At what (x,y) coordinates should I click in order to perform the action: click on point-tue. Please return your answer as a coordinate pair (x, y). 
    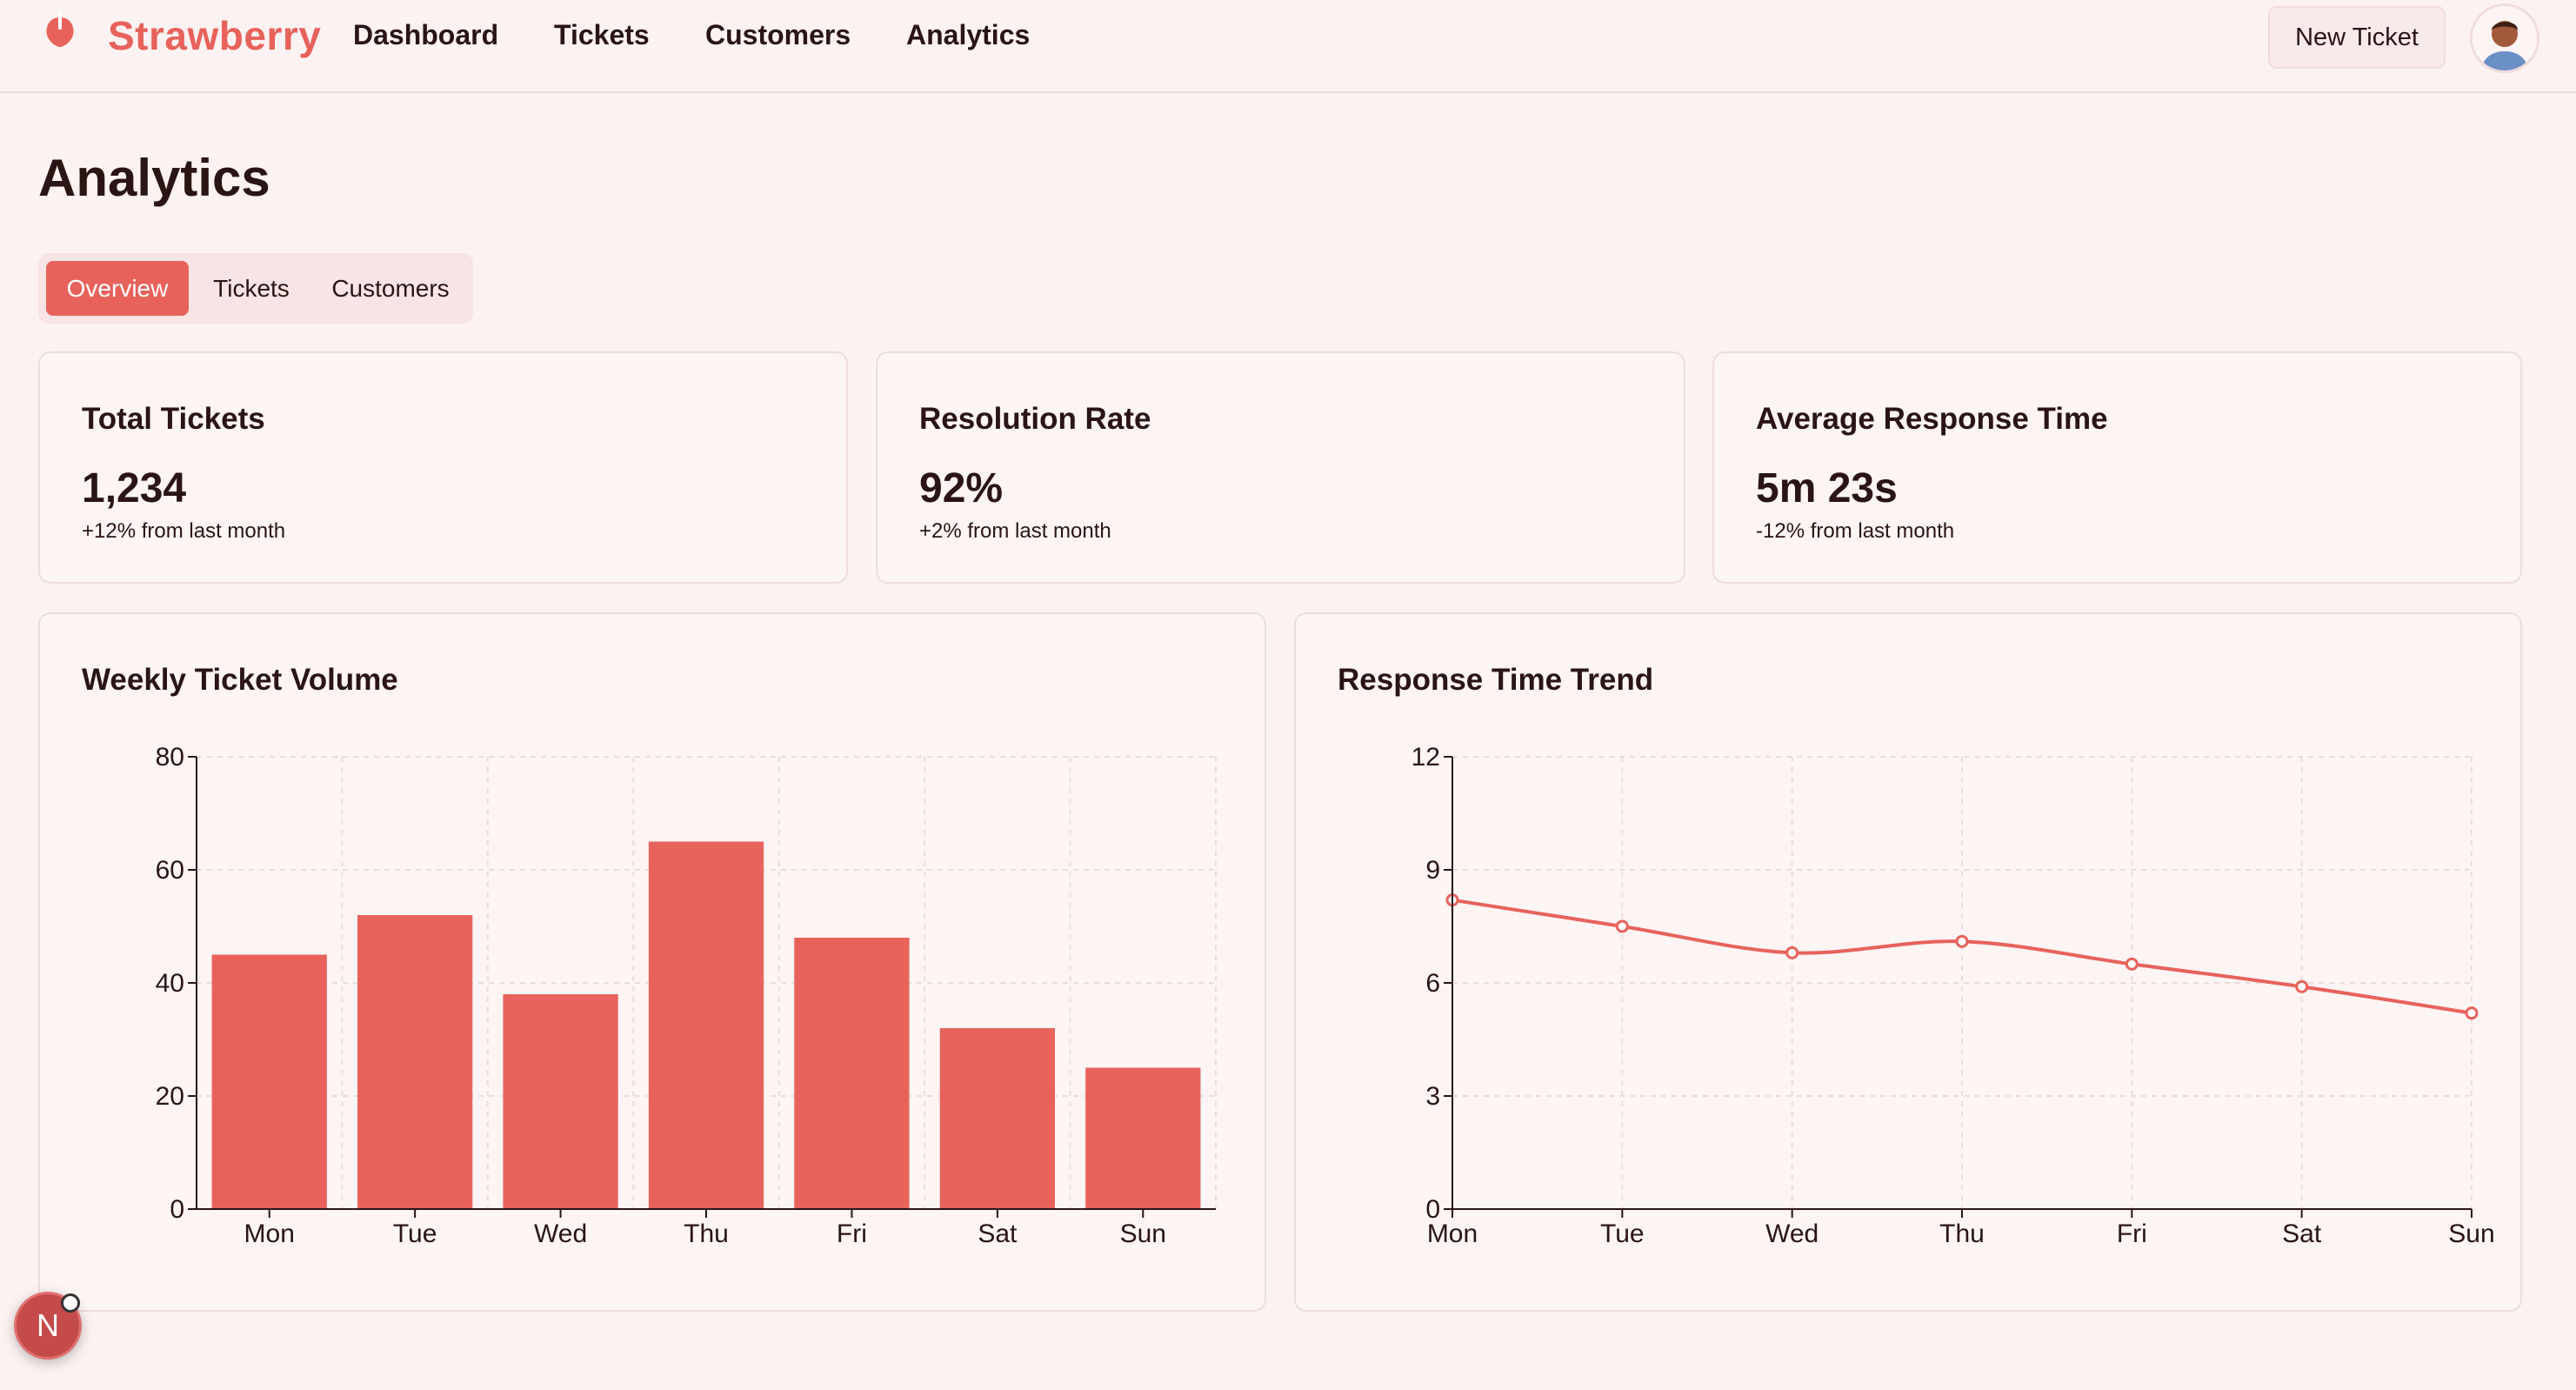
    Looking at the image, I should click on (1622, 926).